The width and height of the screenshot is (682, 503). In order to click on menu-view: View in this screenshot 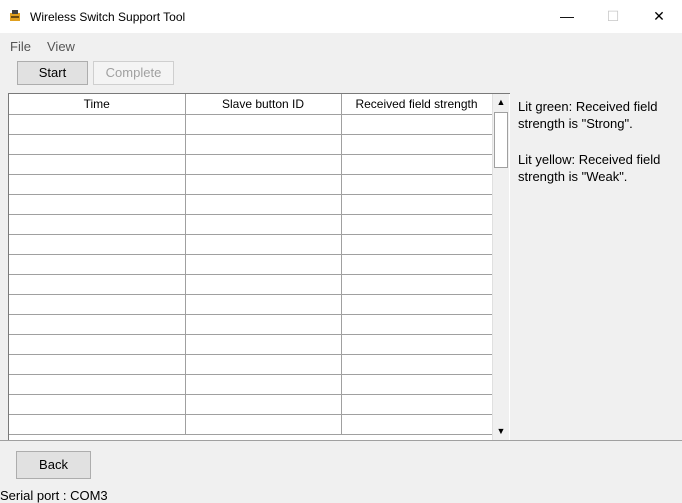, I will do `click(61, 46)`.